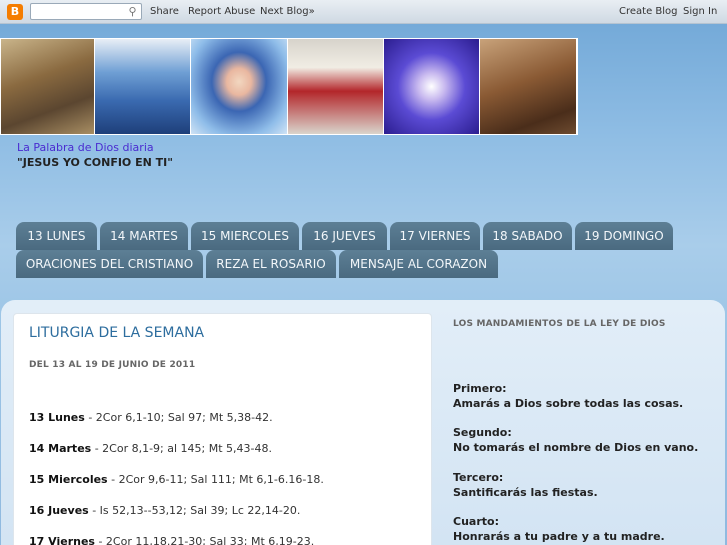  What do you see at coordinates (624, 236) in the screenshot?
I see `tab-19-domingo: 19 DOMINGO` at bounding box center [624, 236].